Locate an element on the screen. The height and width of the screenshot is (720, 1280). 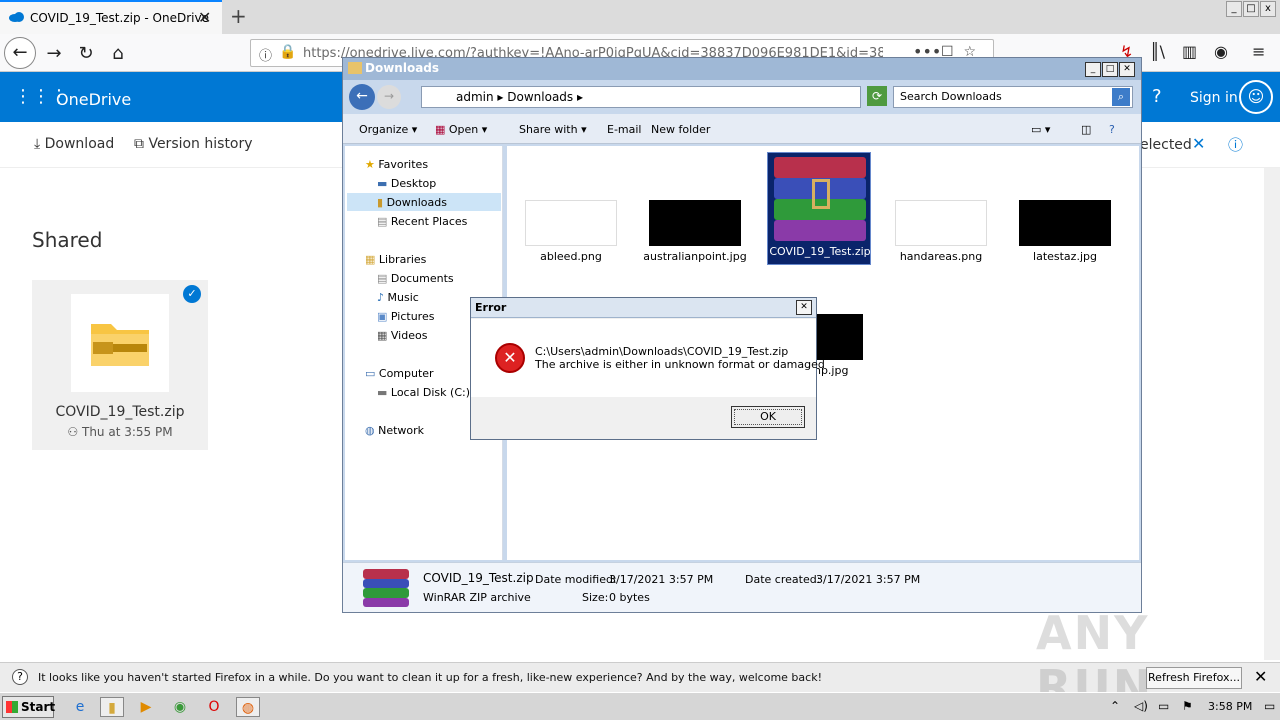
file-name-latestaz: latestaz.jpg is located at coordinates (1065, 256).